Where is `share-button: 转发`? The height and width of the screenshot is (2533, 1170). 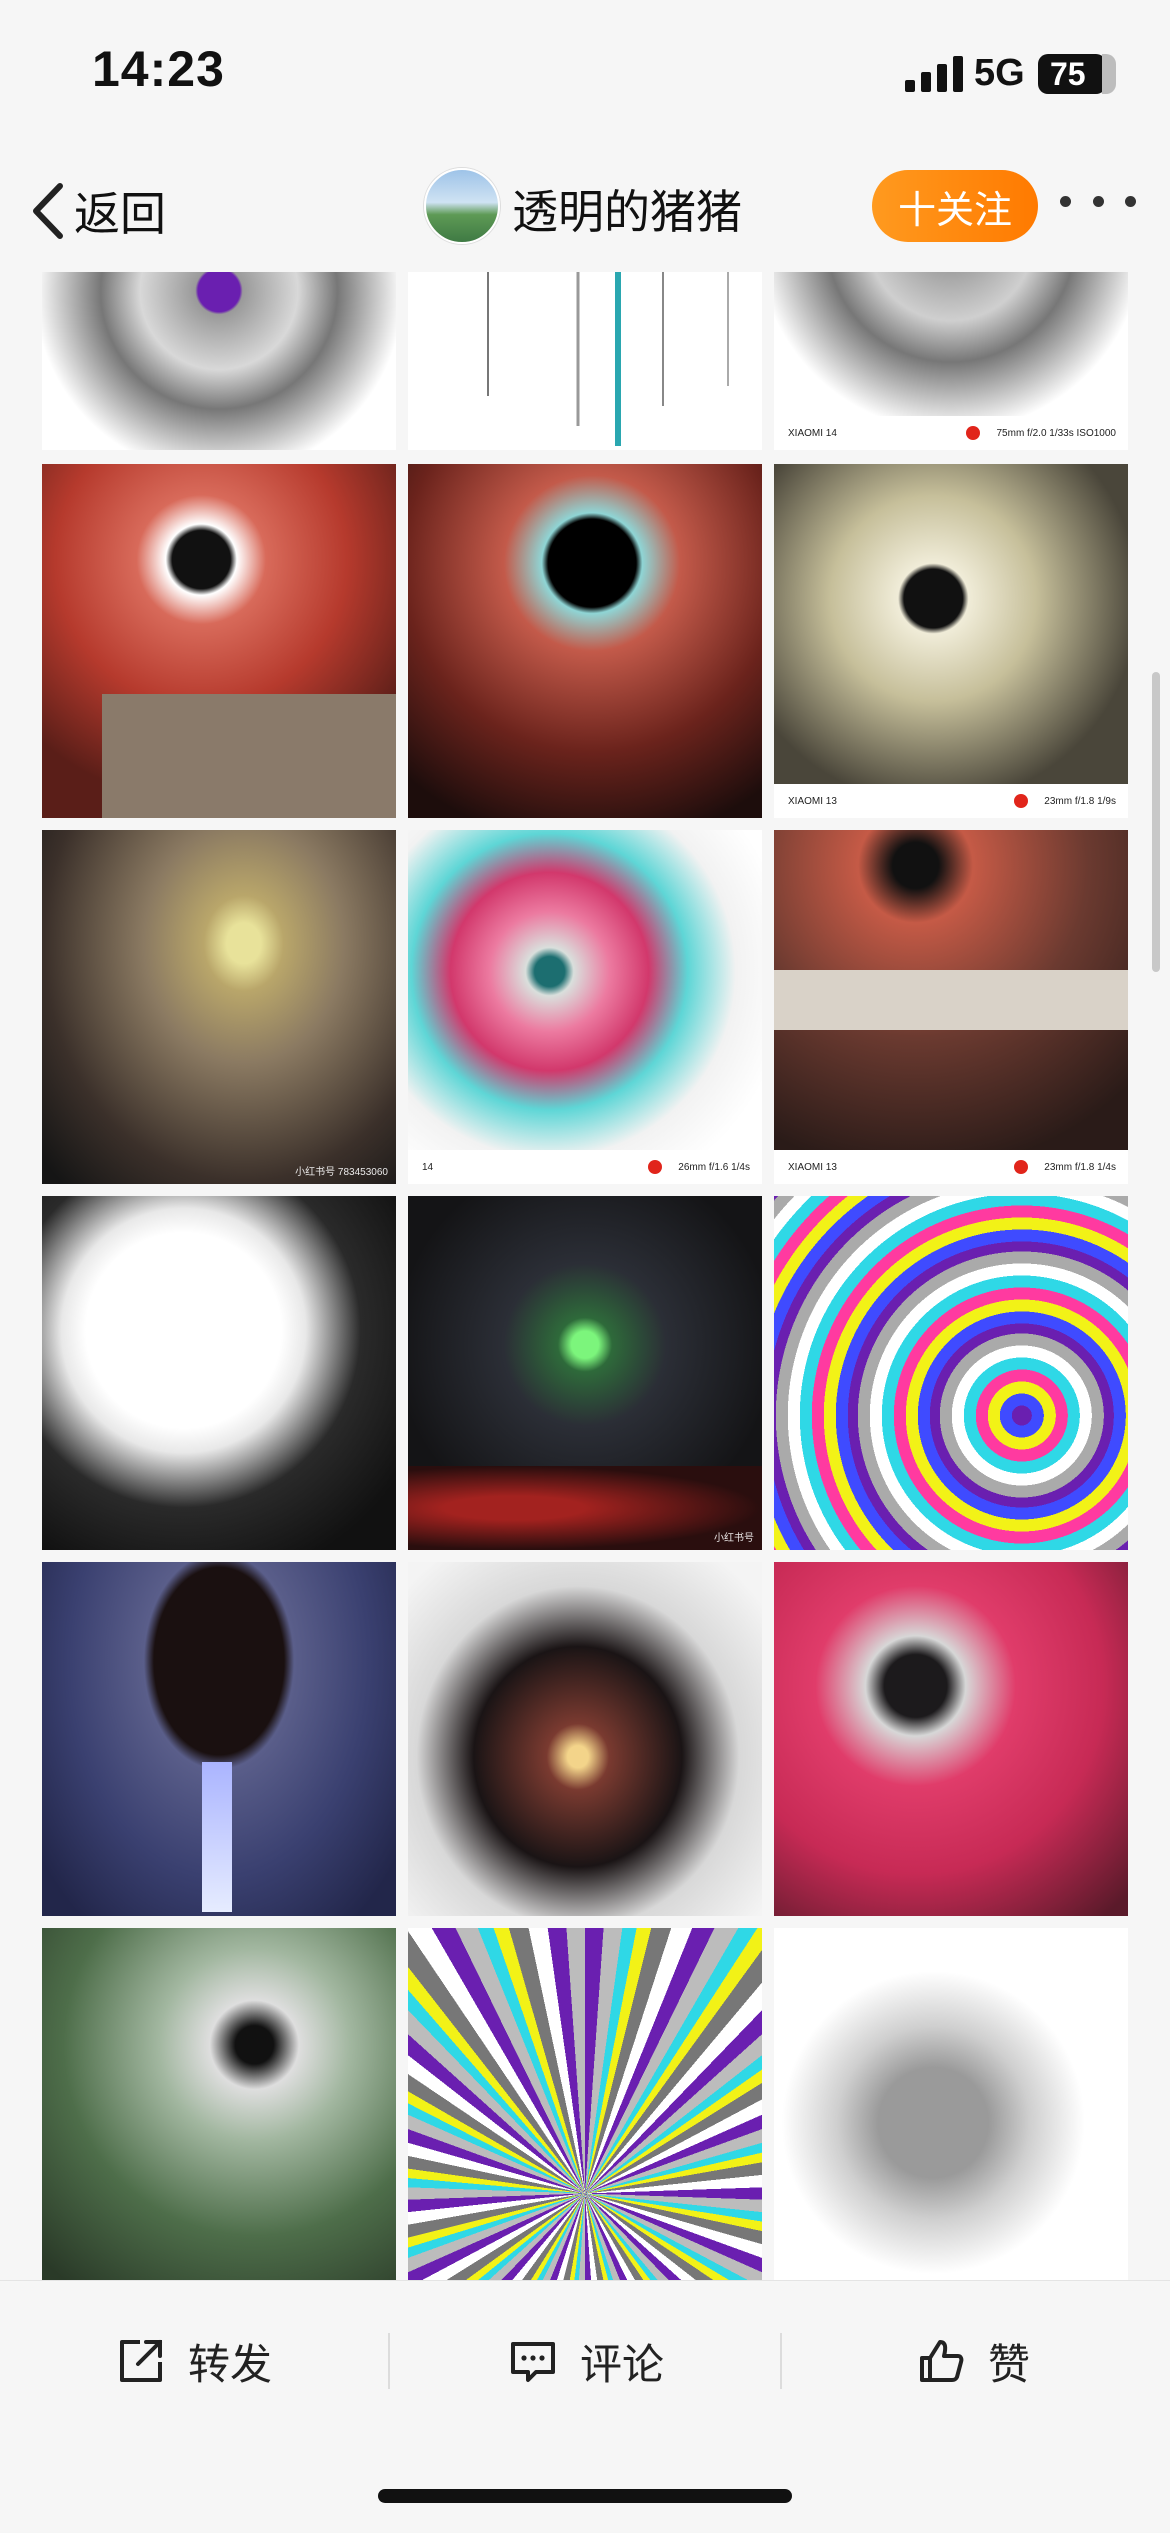
share-button: 转发 is located at coordinates (194, 2361).